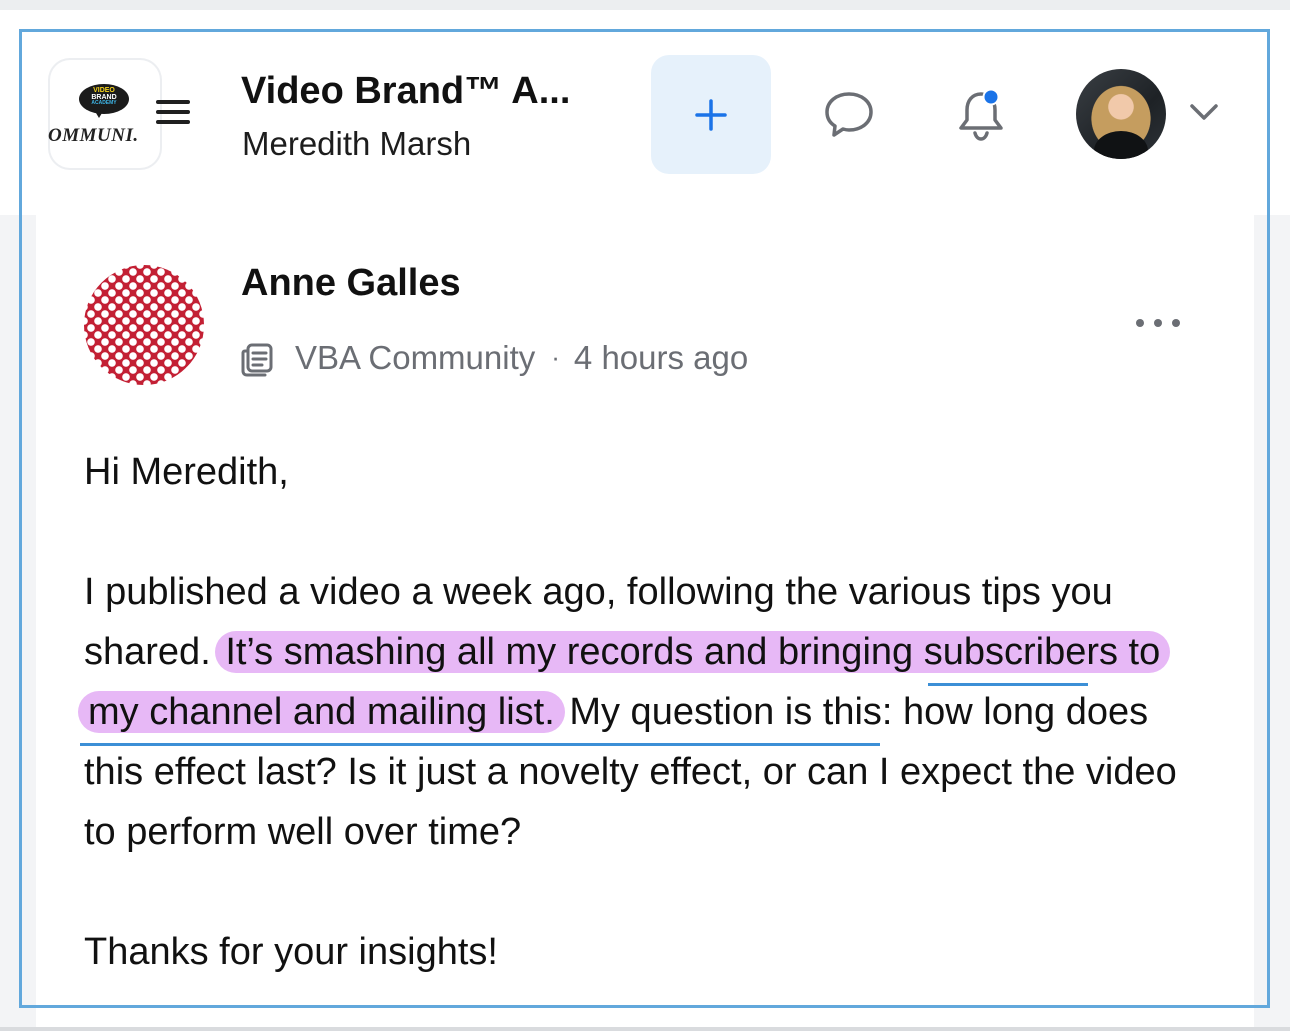 This screenshot has width=1290, height=1031. What do you see at coordinates (645, 1029) in the screenshot?
I see `bottom-divider` at bounding box center [645, 1029].